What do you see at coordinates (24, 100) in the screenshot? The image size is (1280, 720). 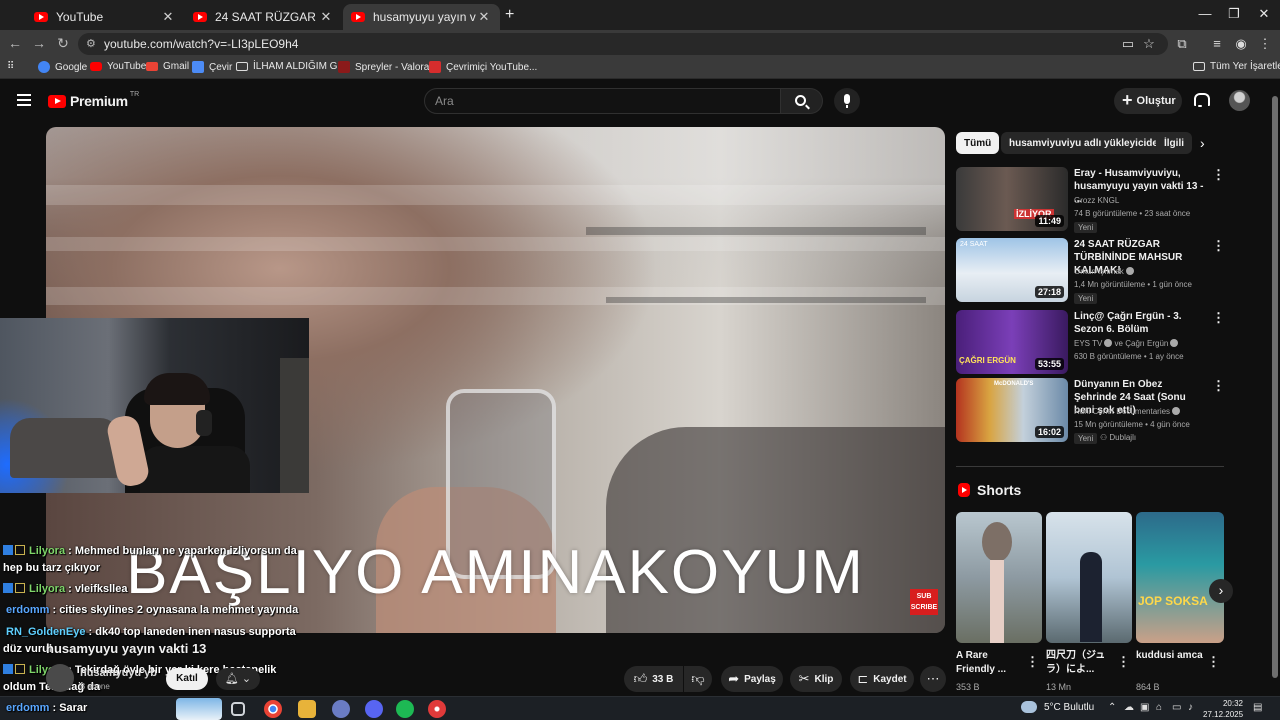 I see `hamburger-menu-icon` at bounding box center [24, 100].